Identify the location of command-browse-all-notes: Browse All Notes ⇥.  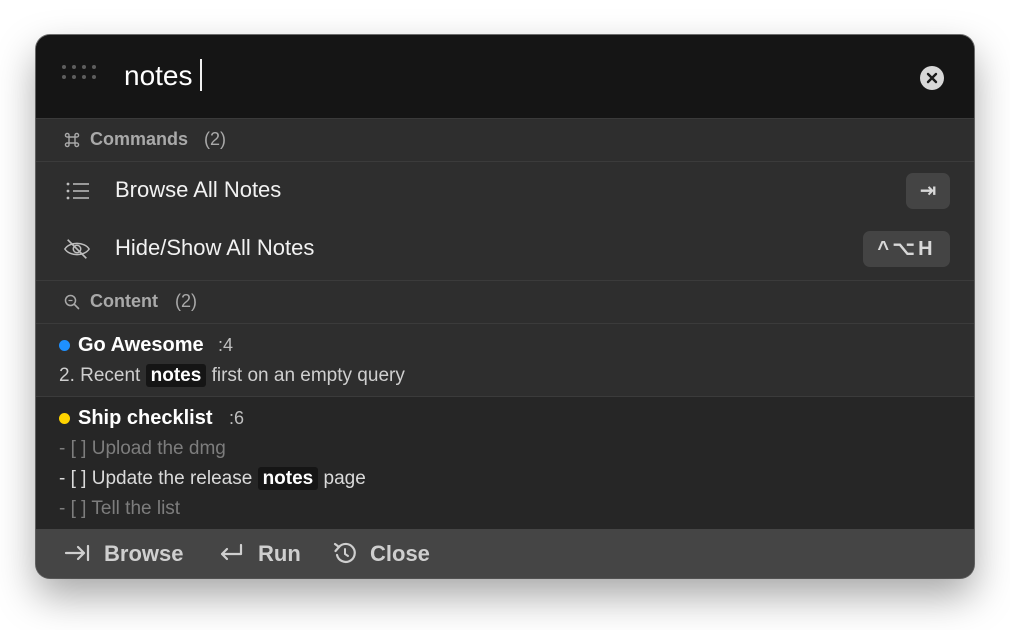
(505, 191).